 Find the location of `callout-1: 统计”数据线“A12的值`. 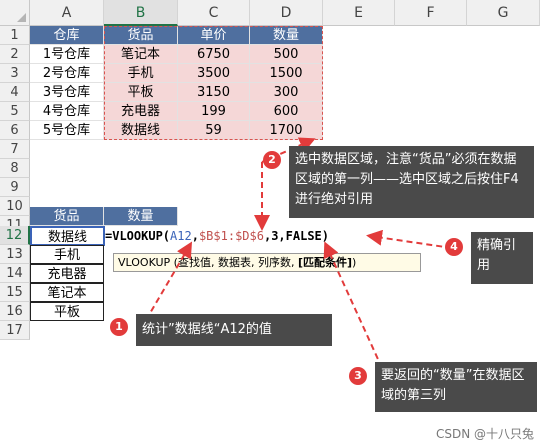

callout-1: 统计”数据线“A12的值 is located at coordinates (234, 330).